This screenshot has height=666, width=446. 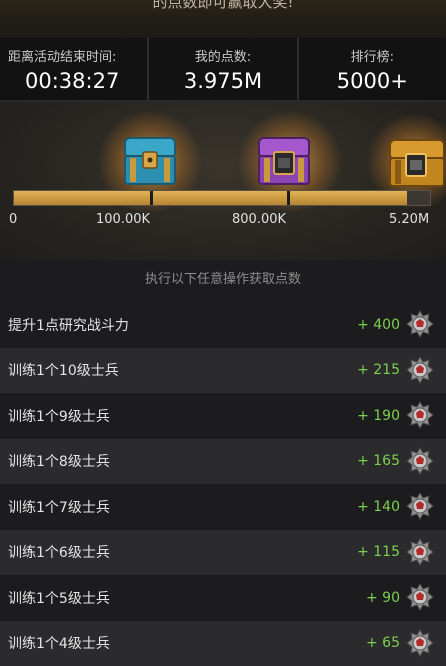 I want to click on leaderboard-rank-value: 5000+, so click(x=372, y=81).